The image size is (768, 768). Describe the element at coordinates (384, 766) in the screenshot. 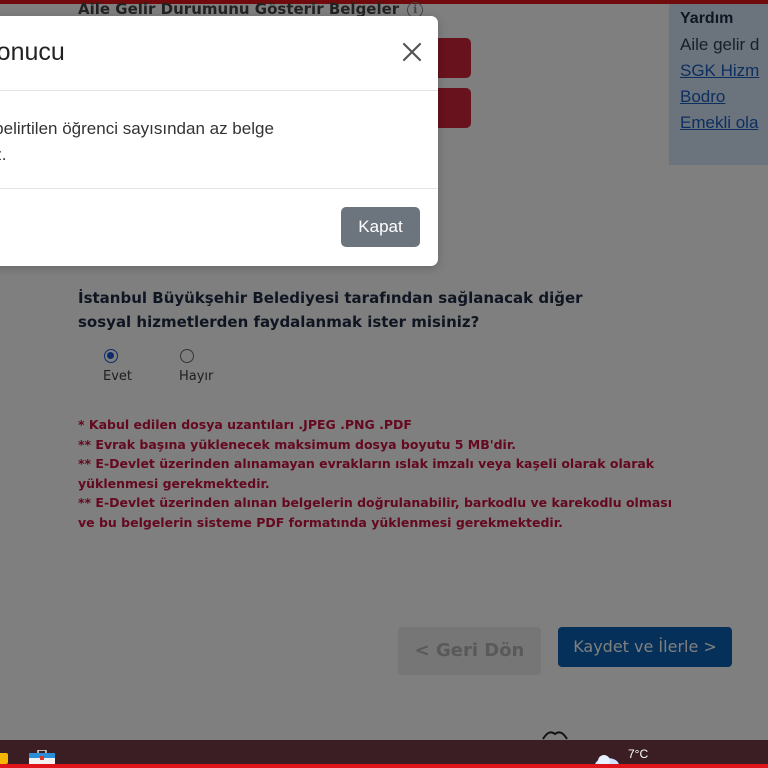

I see `screen-border-bottom` at that location.